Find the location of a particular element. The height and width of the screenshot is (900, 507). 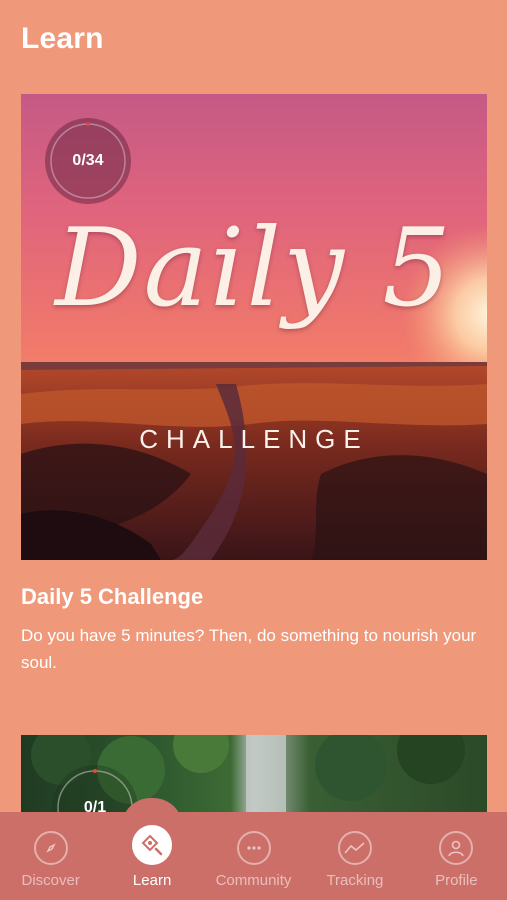

tab-label-profile: Profile is located at coordinates (456, 880).